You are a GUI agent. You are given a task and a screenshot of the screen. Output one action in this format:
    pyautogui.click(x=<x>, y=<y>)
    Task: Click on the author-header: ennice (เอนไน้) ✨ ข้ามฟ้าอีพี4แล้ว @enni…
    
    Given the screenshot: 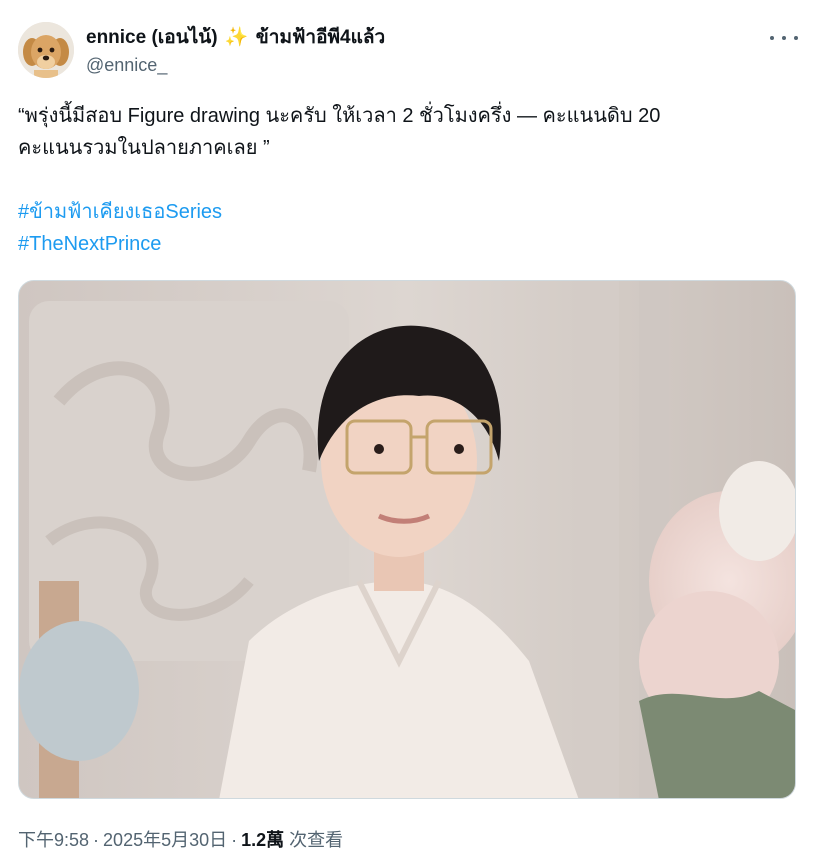 What is the action you would take?
    pyautogui.click(x=235, y=51)
    